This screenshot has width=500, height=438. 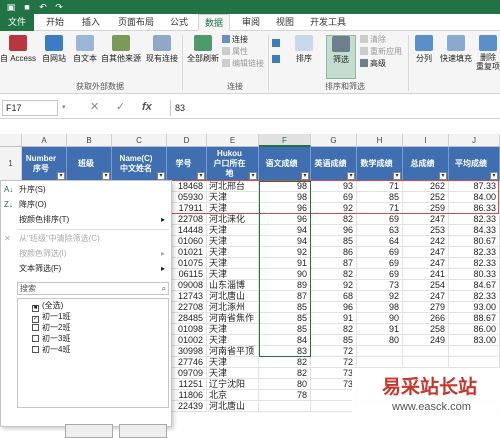 What do you see at coordinates (380, 318) in the screenshot?
I see `table-cell: 90` at bounding box center [380, 318].